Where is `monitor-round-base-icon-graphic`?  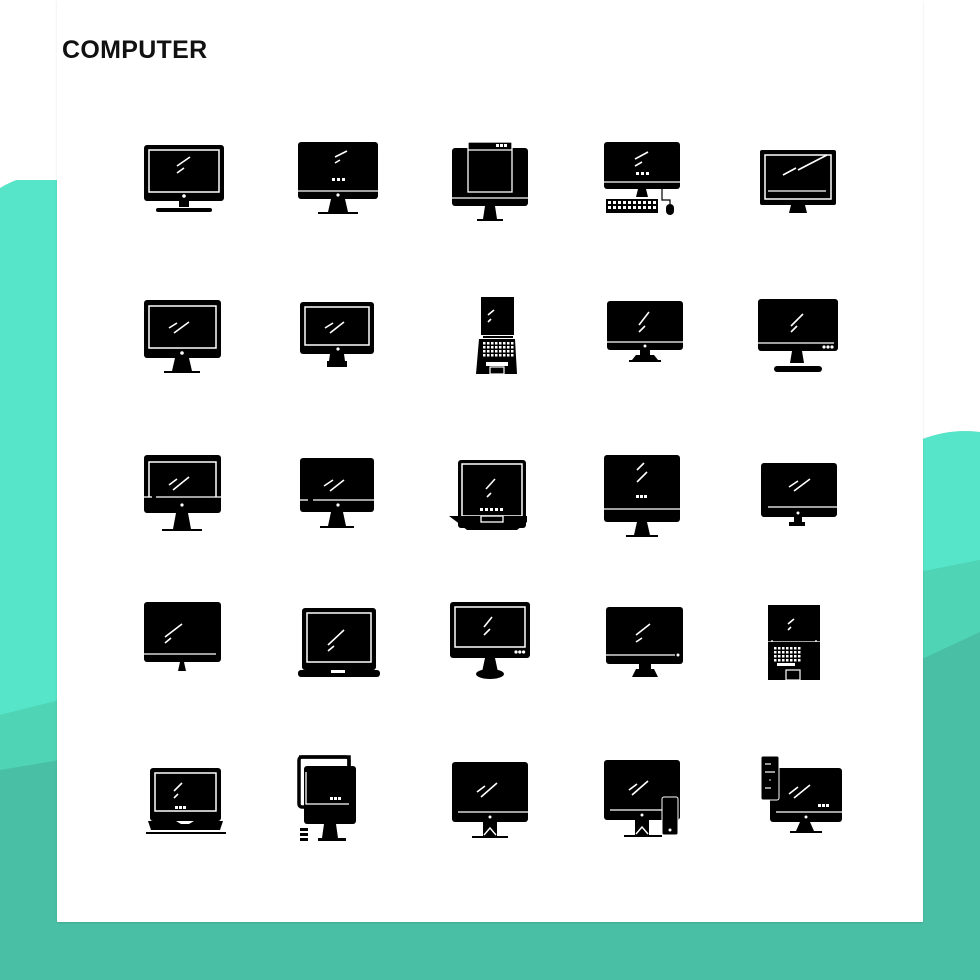
monitor-round-base-icon-graphic is located at coordinates (490, 640).